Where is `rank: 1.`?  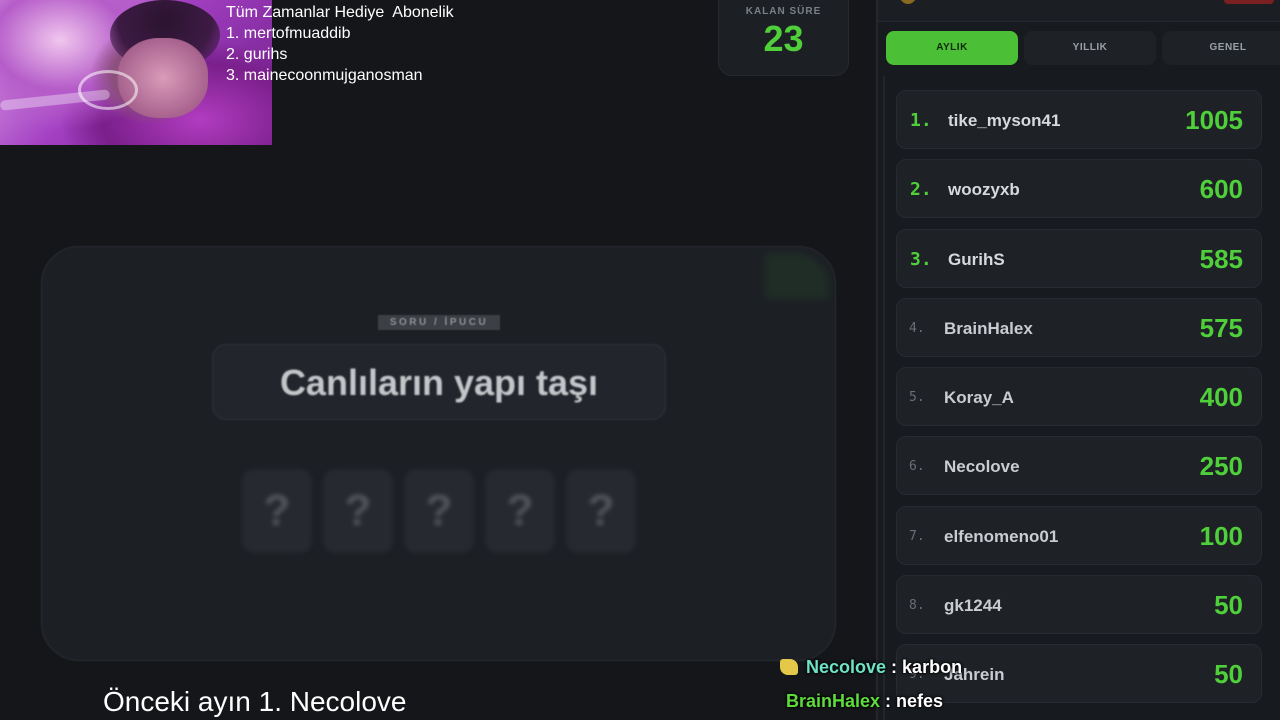
rank: 1. is located at coordinates (921, 120).